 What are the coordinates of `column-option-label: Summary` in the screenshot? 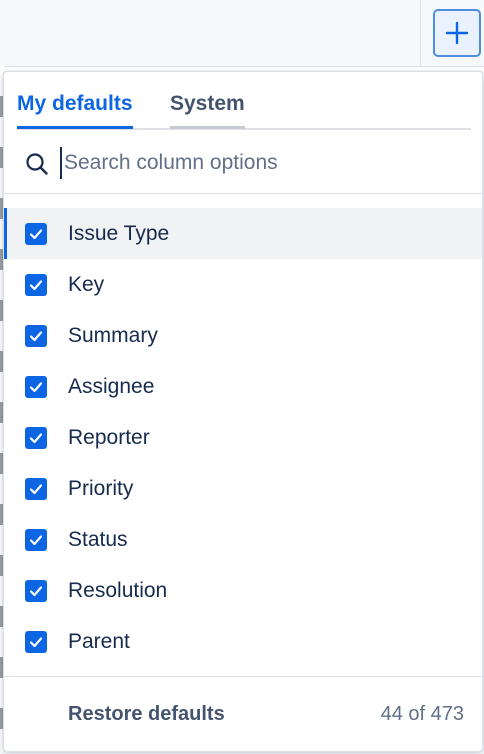 It's located at (113, 335).